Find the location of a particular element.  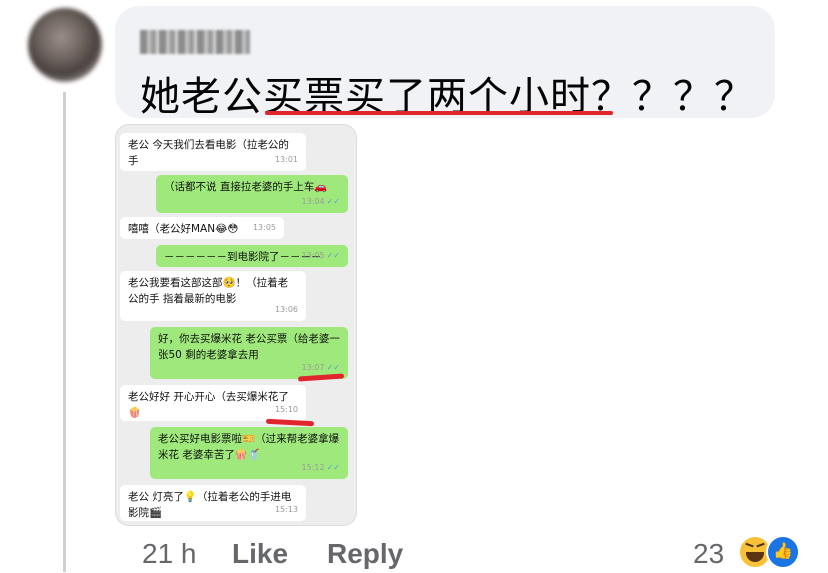

chat-message-time: 15:10 is located at coordinates (286, 409).